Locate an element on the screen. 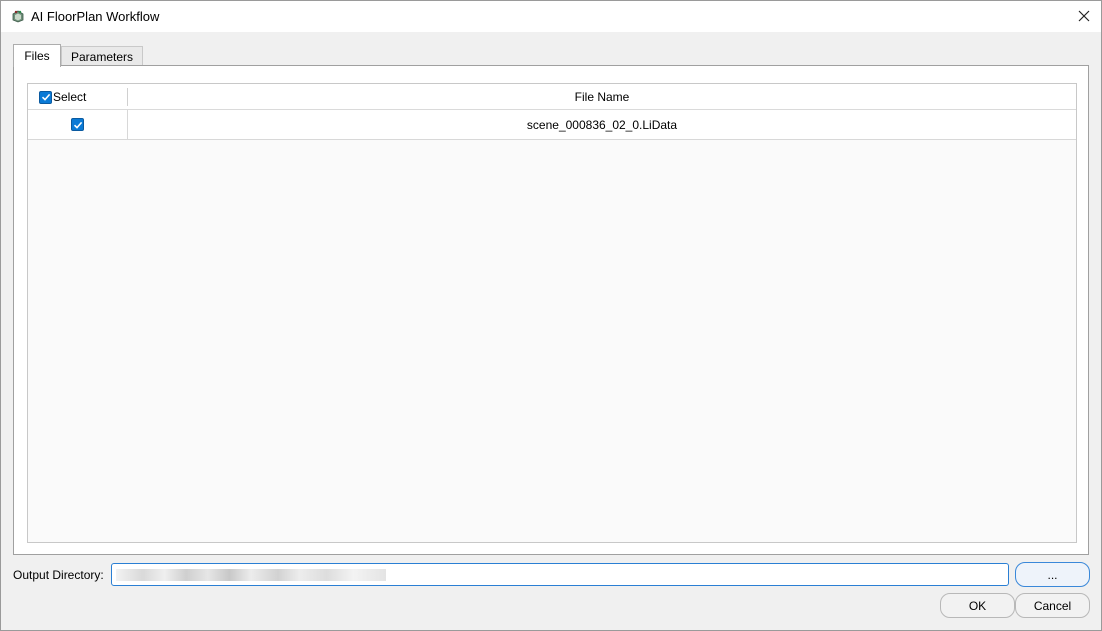 The image size is (1102, 631). row-select-cell is located at coordinates (78, 124).